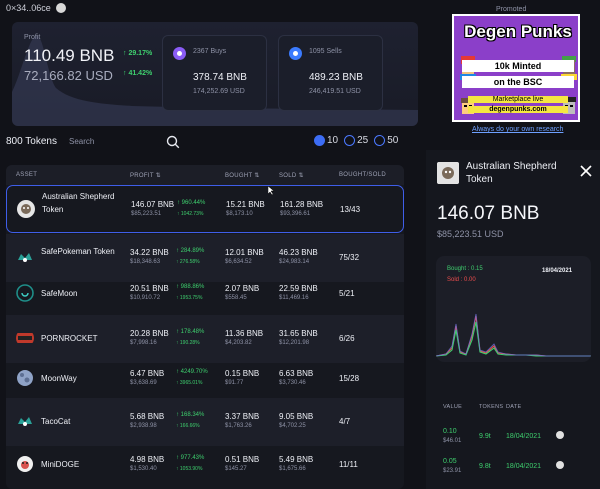  Describe the element at coordinates (145, 175) in the screenshot. I see `header-profit: PROFIT ⇅` at that location.